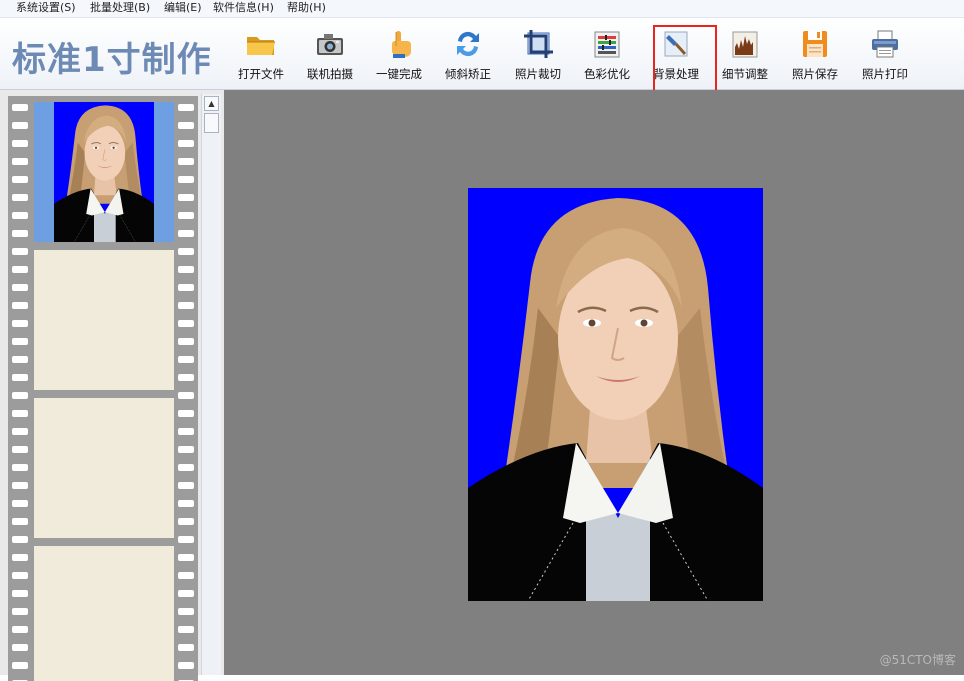  Describe the element at coordinates (468, 74) in the screenshot. I see `tilt-correct-label: 倾斜矫正` at that location.